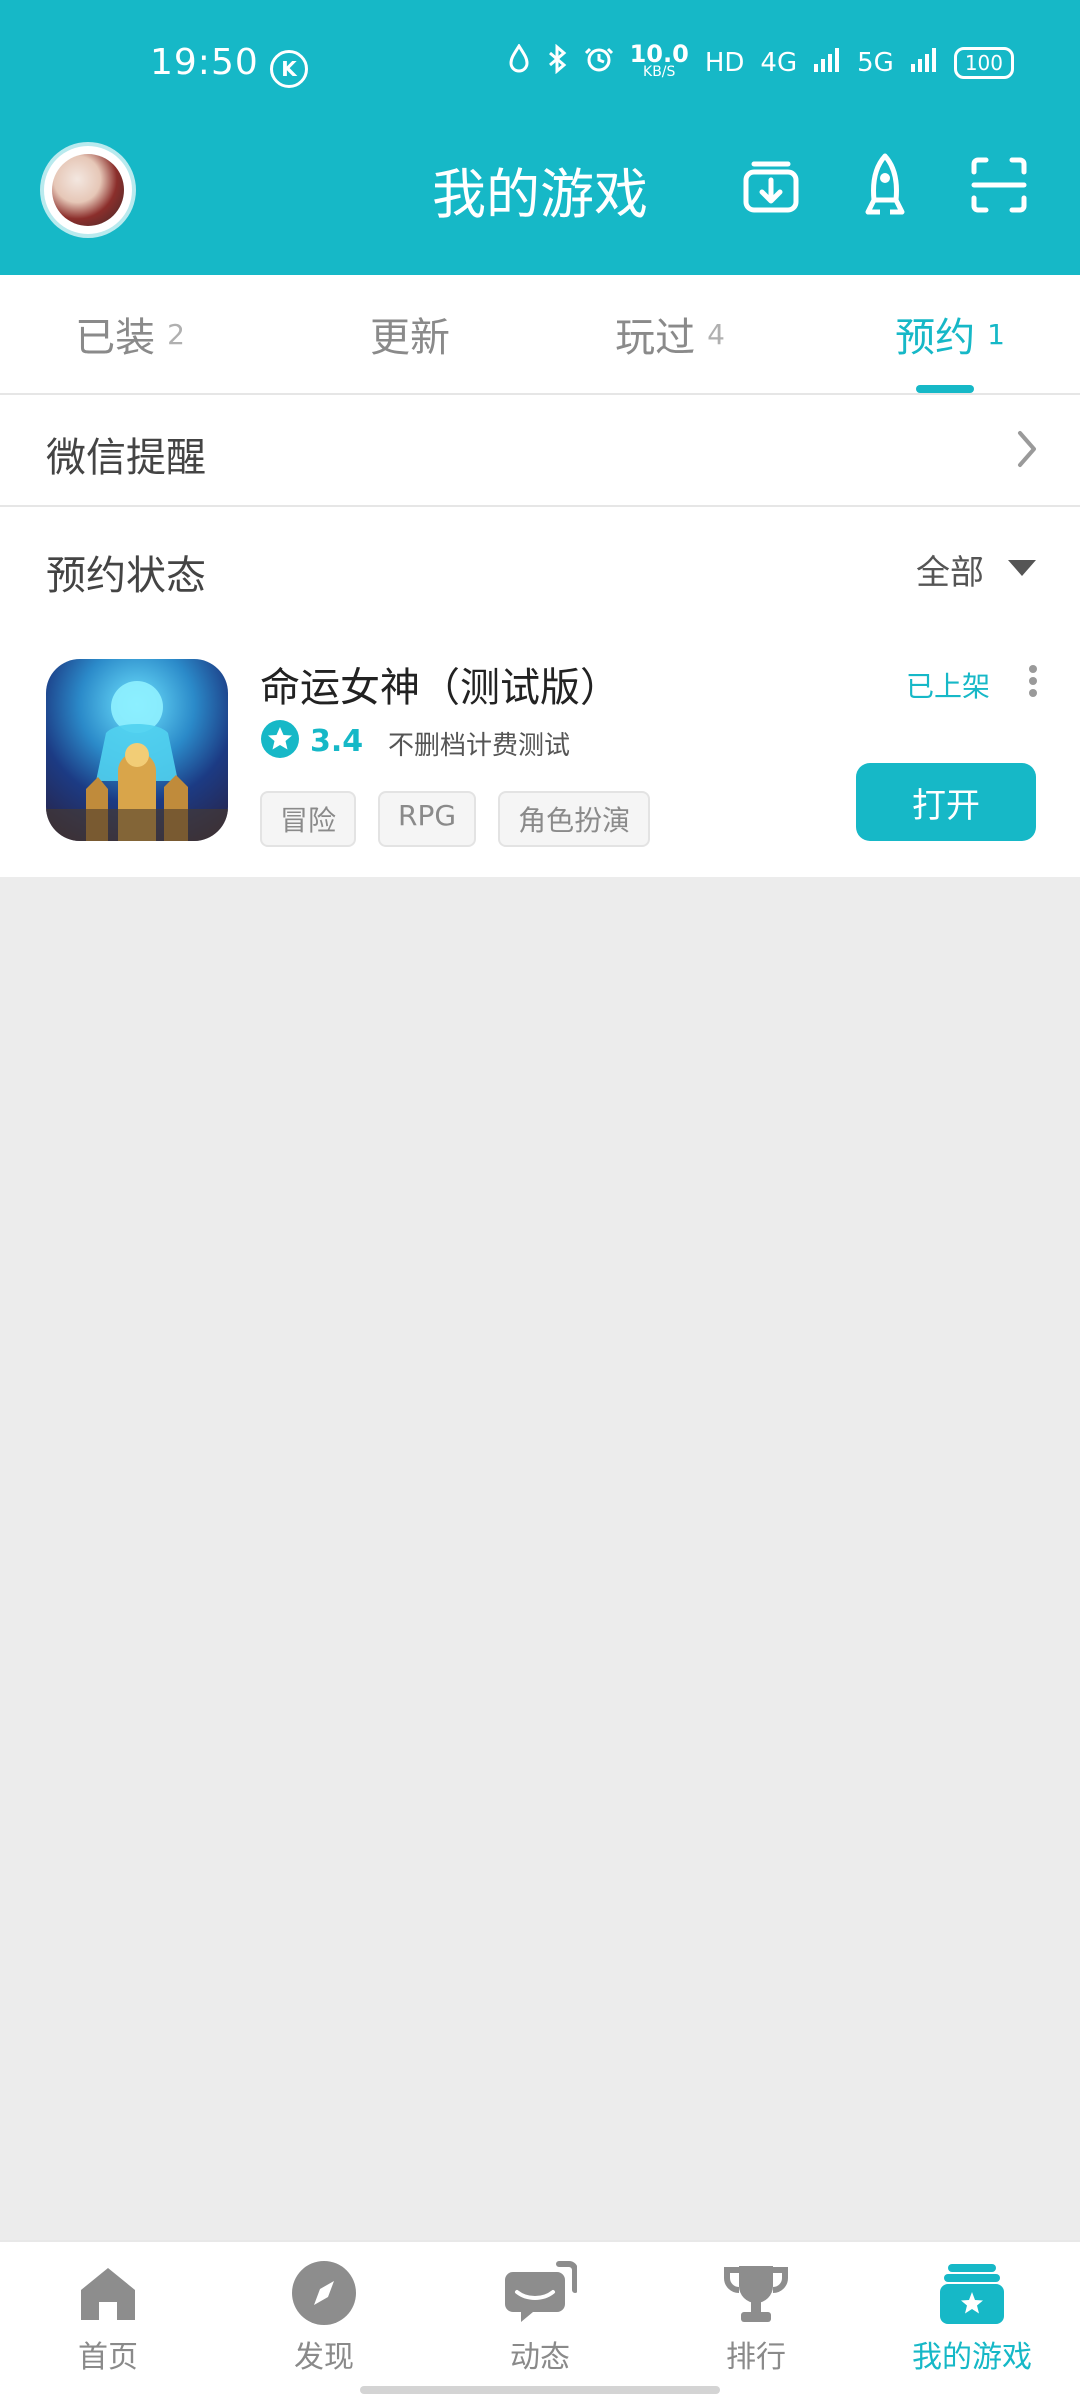 The image size is (1080, 2402). I want to click on tab-label: 预约, so click(935, 338).